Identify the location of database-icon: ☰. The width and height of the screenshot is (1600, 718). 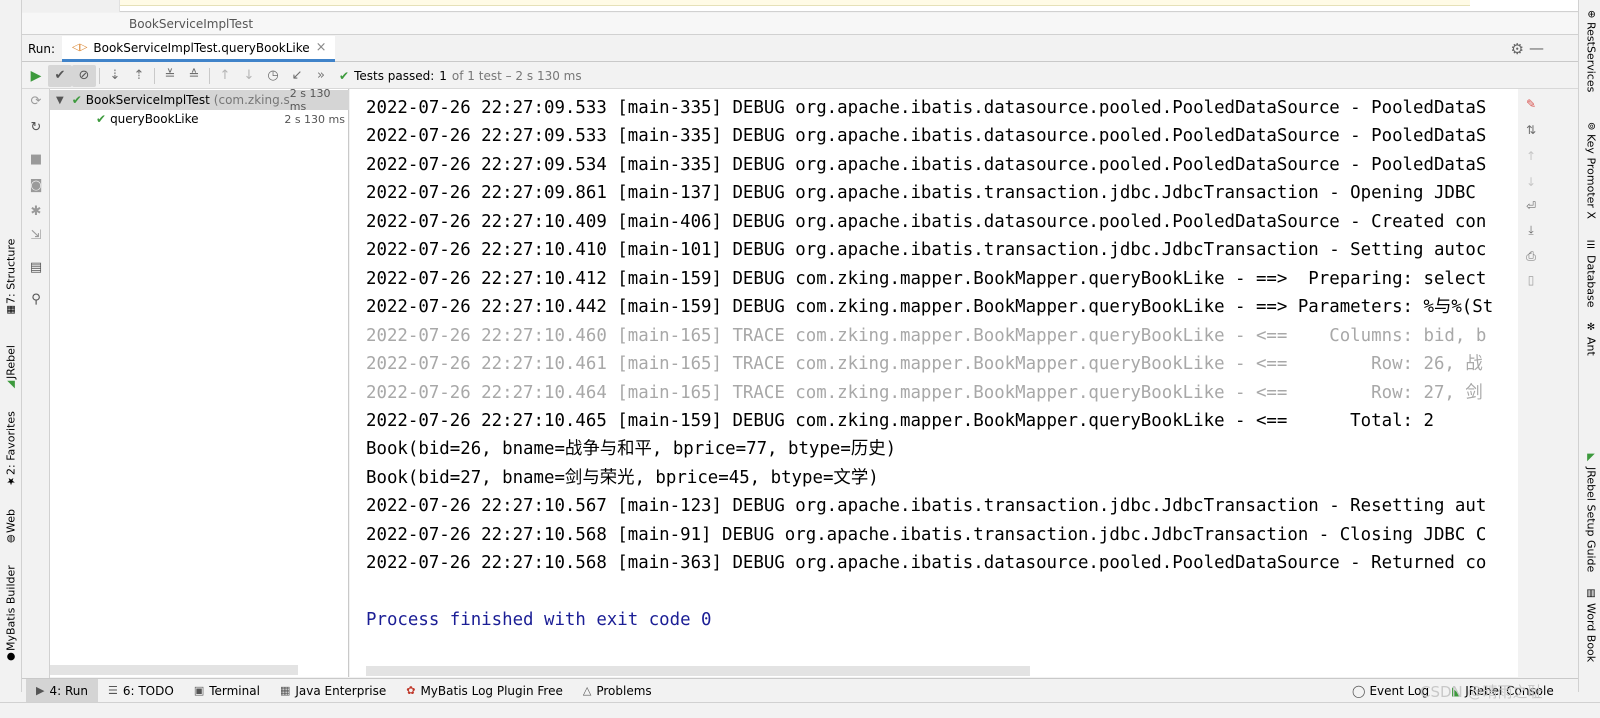
(1591, 245).